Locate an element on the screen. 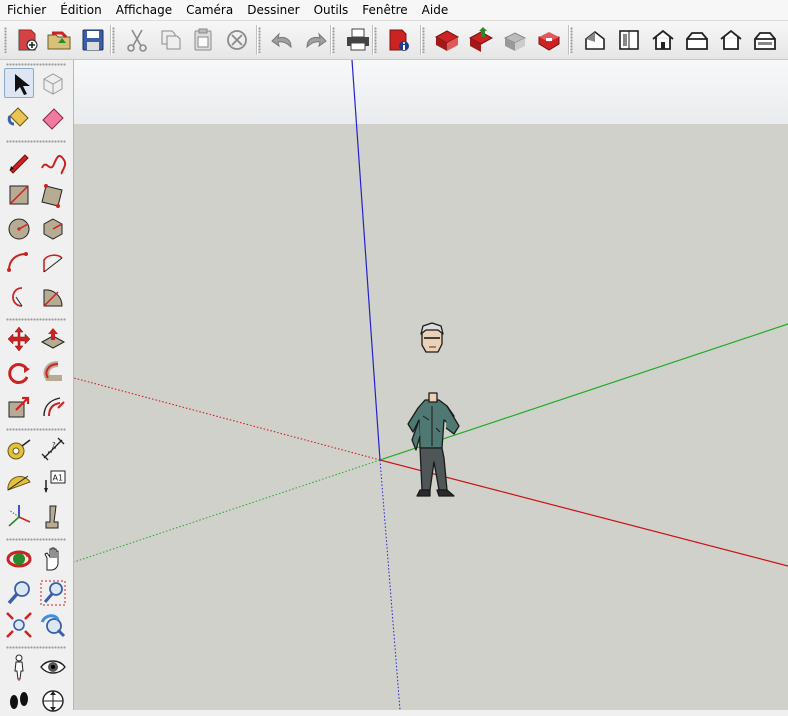 This screenshot has width=788, height=716. redo-button is located at coordinates (315, 40).